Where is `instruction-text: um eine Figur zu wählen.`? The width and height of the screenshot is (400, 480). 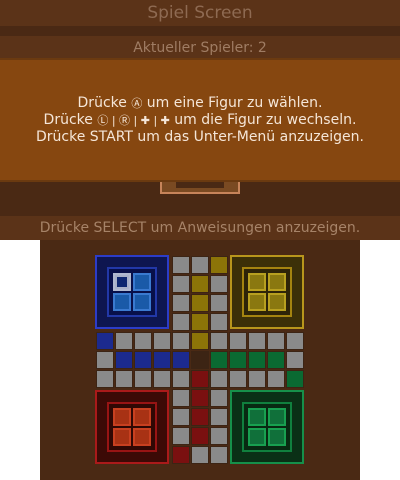 instruction-text: um eine Figur zu wählen. is located at coordinates (232, 103).